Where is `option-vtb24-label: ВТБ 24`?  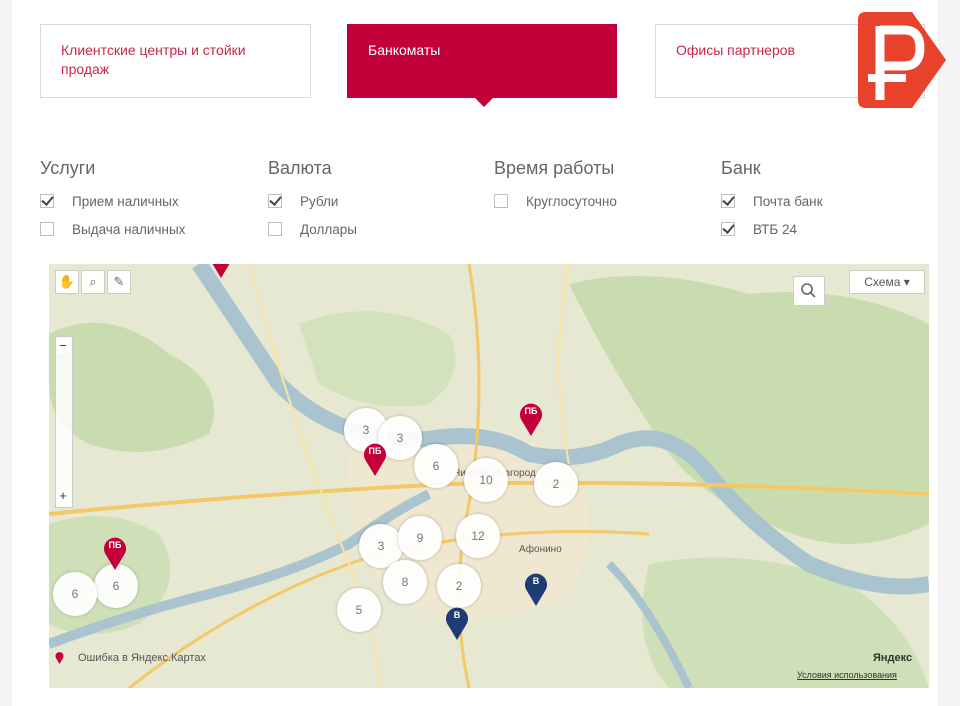 option-vtb24-label: ВТБ 24 is located at coordinates (775, 229).